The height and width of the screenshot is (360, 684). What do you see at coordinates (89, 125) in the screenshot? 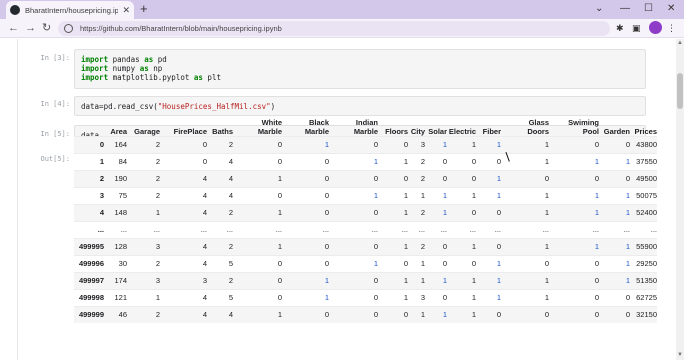
I see `index-header` at bounding box center [89, 125].